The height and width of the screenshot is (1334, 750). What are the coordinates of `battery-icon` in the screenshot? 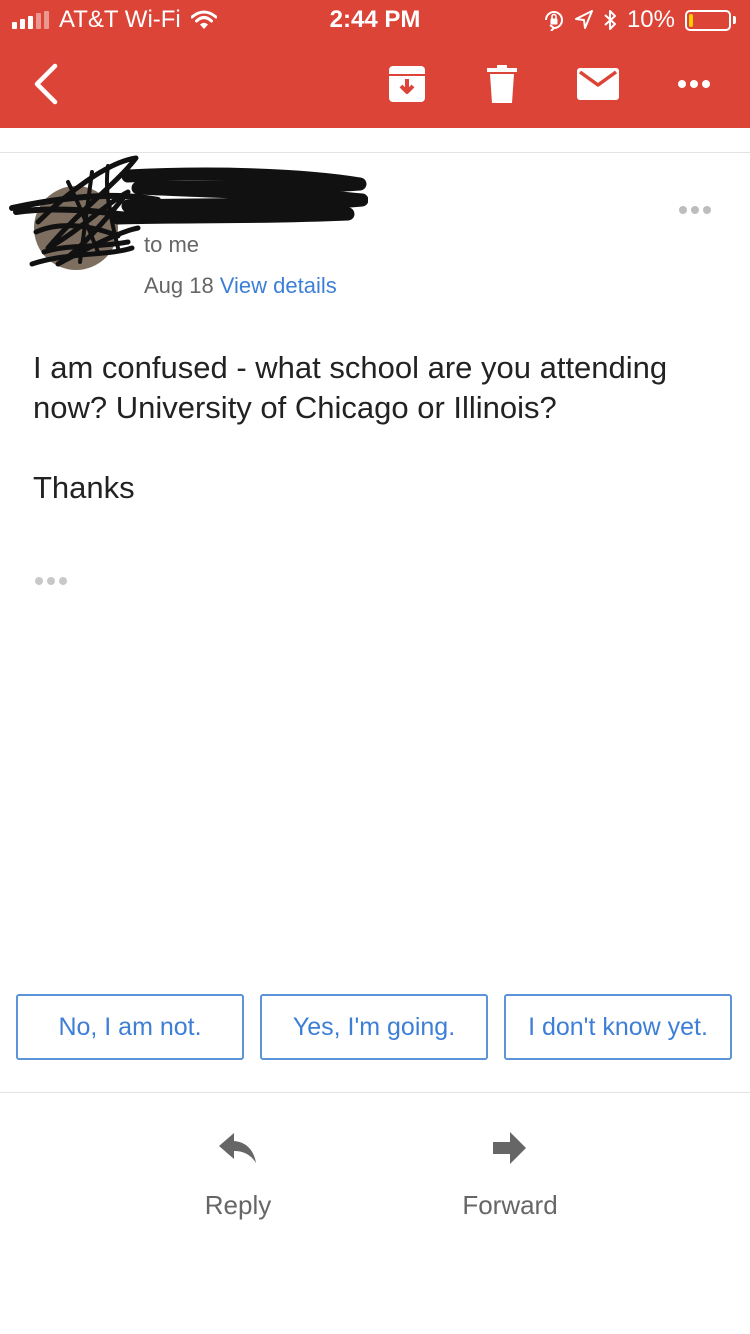 It's located at (710, 20).